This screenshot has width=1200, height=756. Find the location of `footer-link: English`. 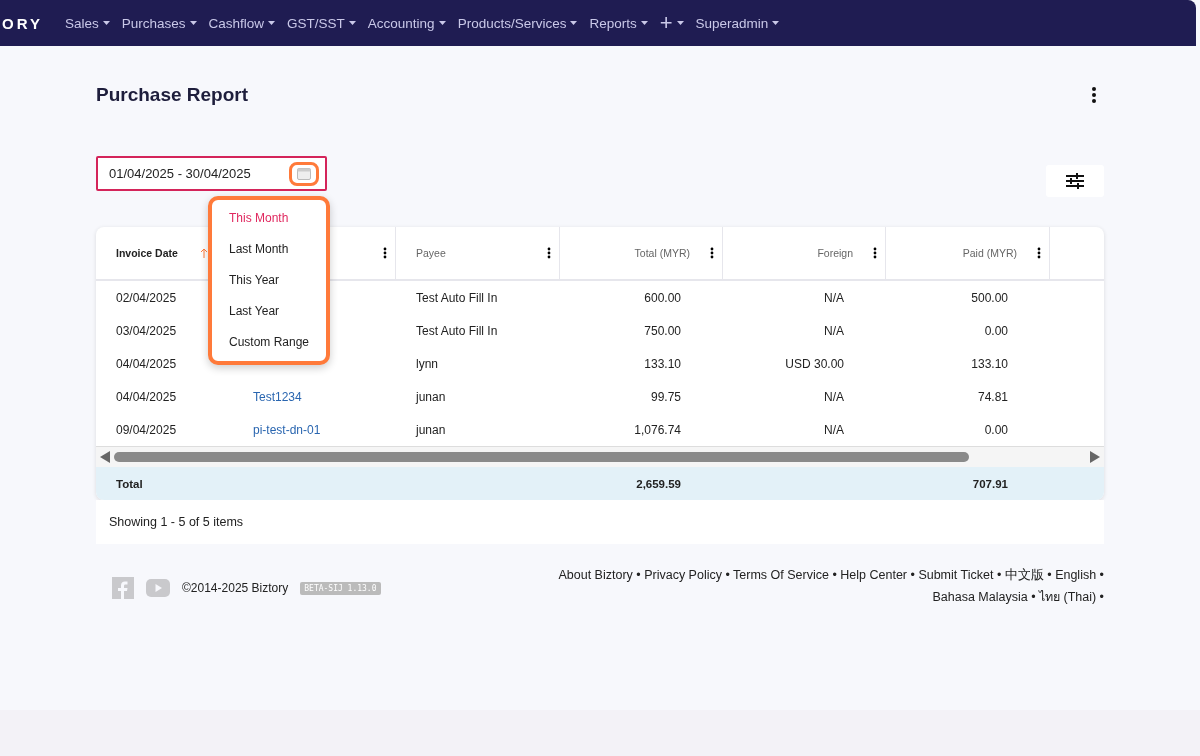

footer-link: English is located at coordinates (1076, 575).